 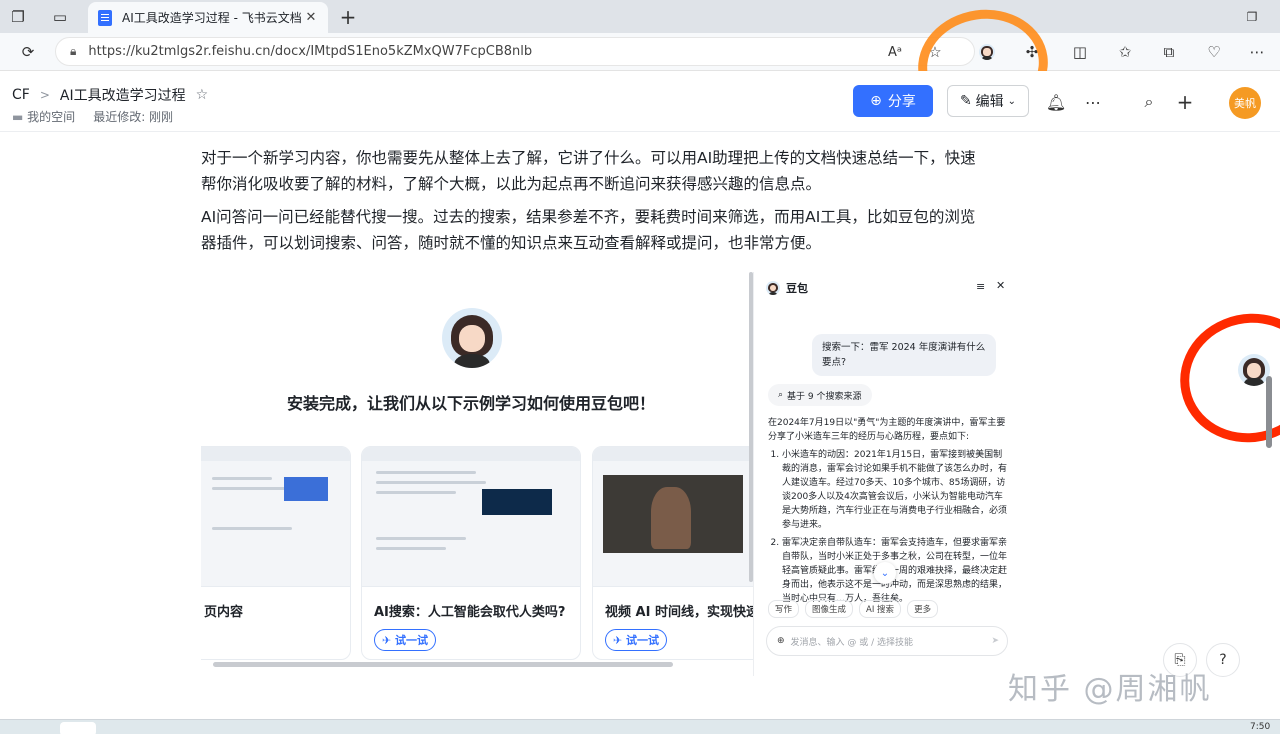 I want to click on star-icon: ☆, so click(x=202, y=95).